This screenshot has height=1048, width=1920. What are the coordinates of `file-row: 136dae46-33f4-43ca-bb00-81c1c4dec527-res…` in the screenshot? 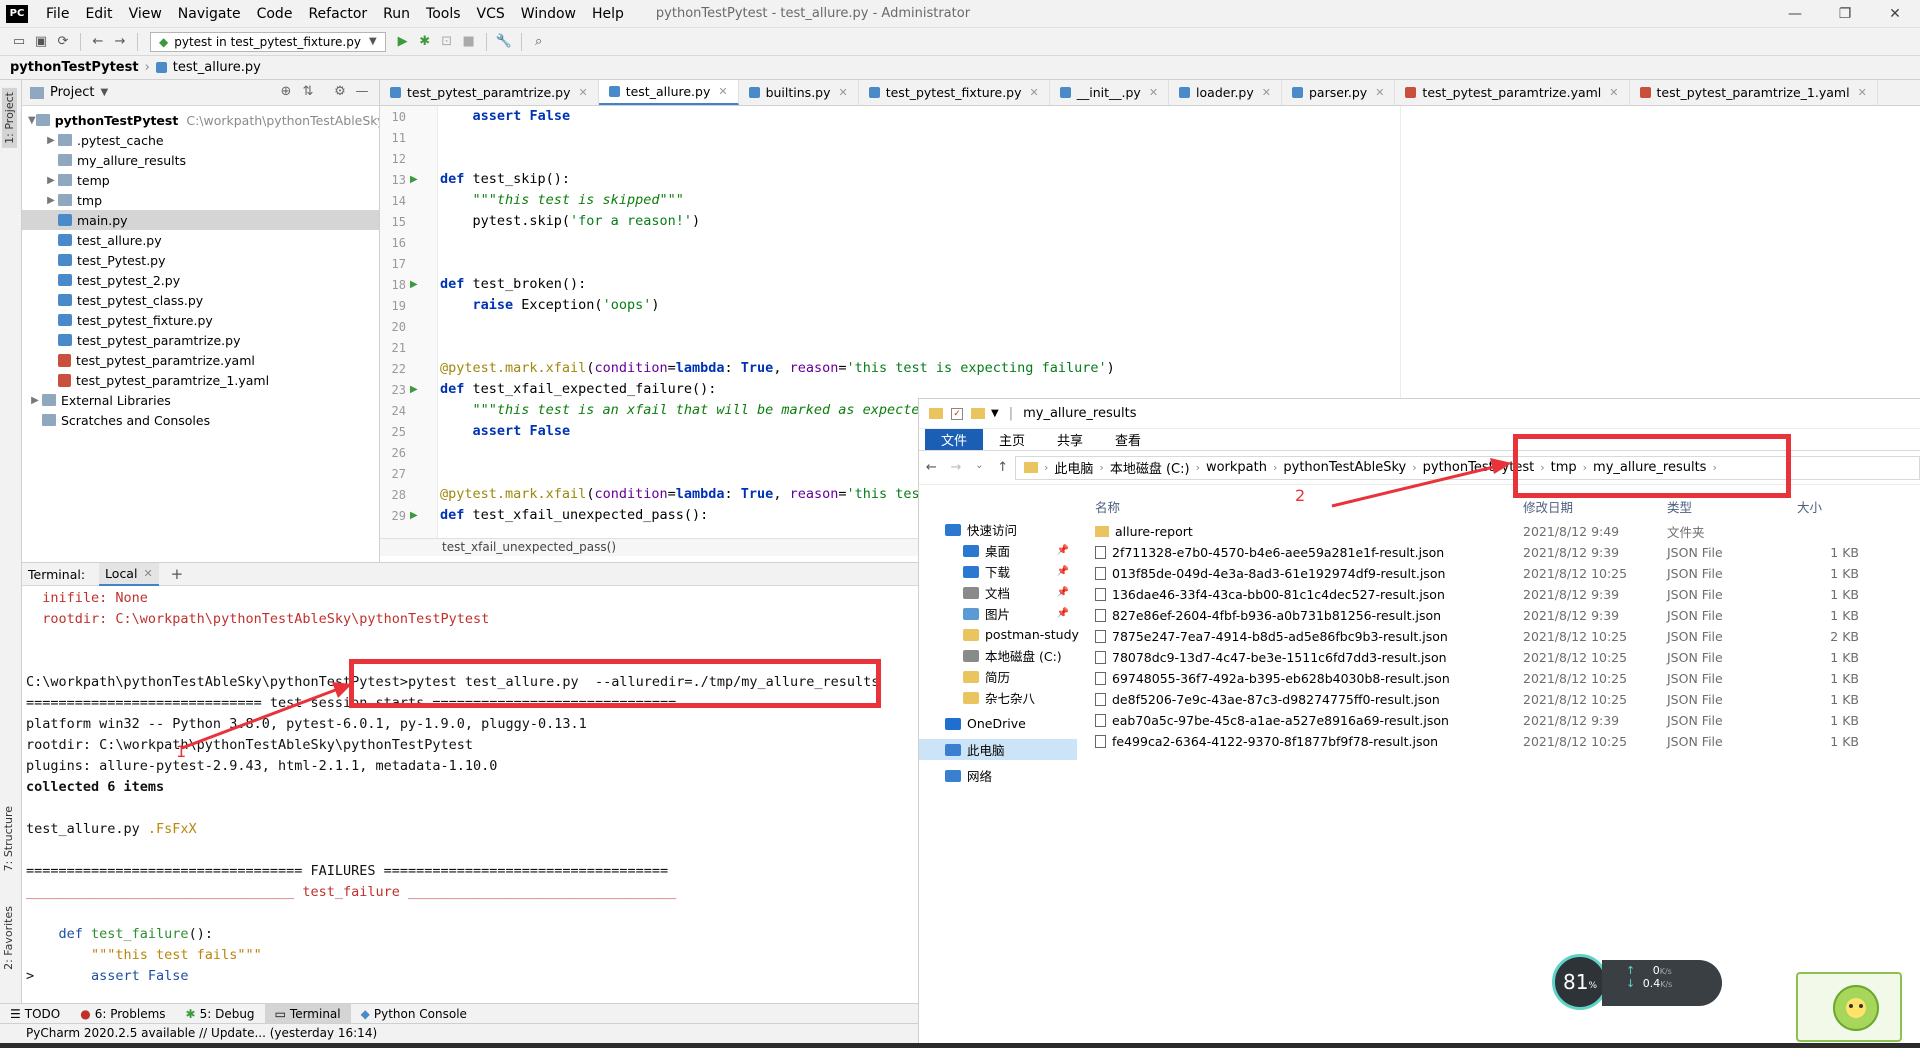 It's located at (1505, 594).